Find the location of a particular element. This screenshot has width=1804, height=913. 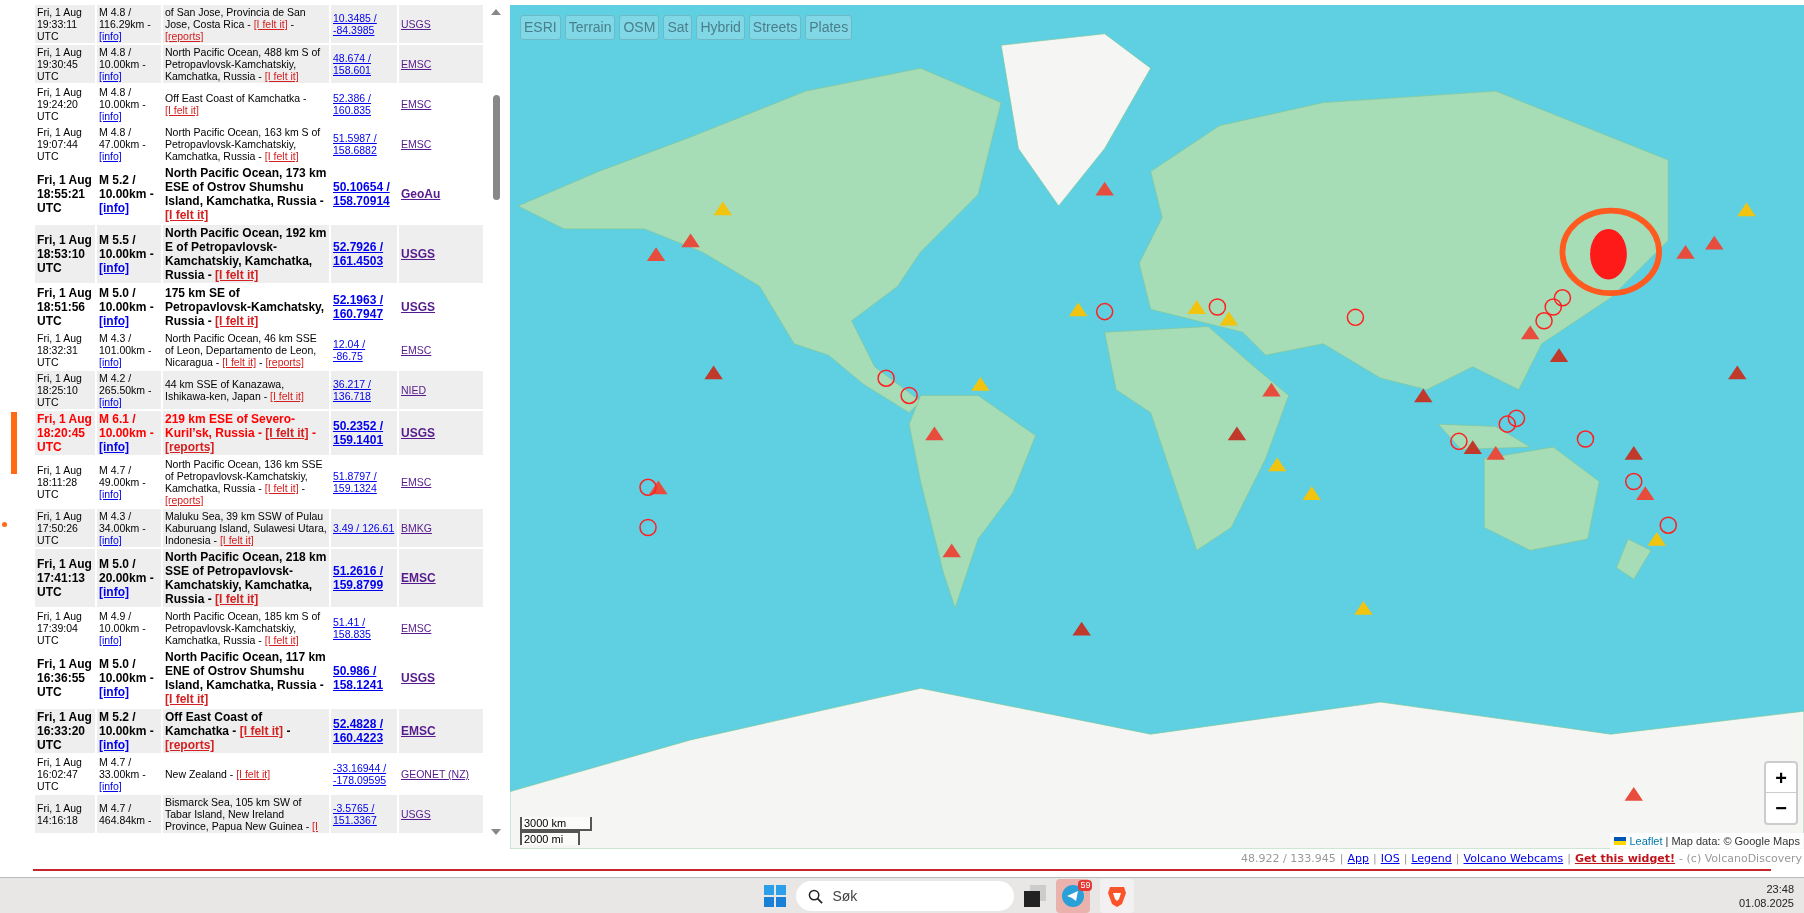

source-link: NIED is located at coordinates (414, 390).